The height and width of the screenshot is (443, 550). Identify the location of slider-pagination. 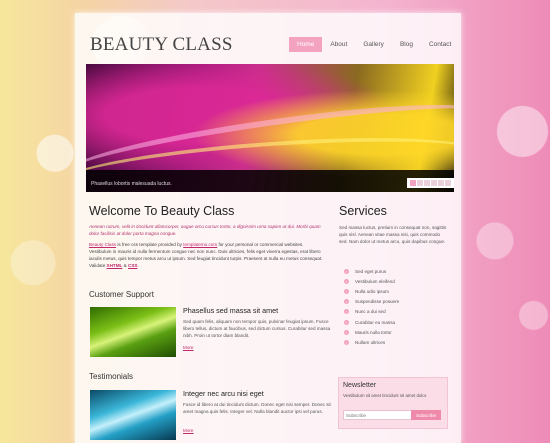
(430, 183).